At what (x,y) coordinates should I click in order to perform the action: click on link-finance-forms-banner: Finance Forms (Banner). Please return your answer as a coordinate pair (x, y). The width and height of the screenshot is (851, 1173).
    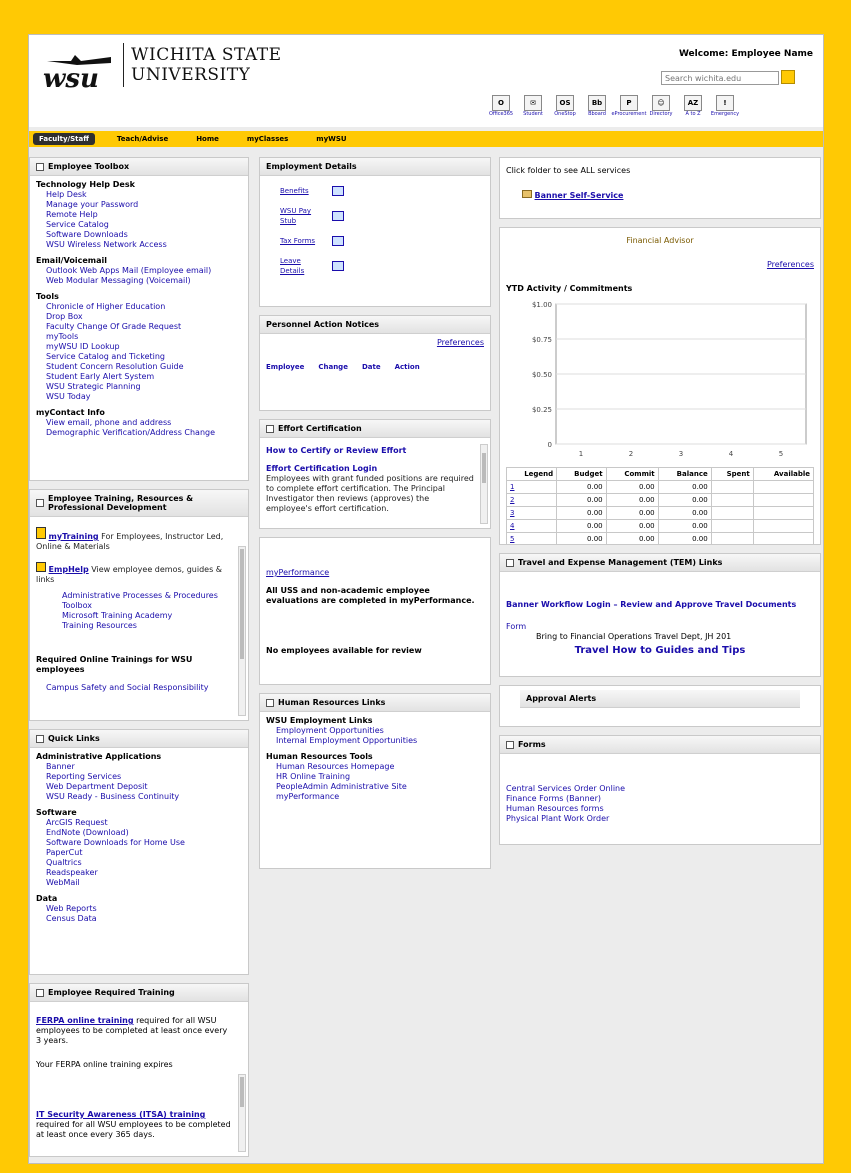
    Looking at the image, I should click on (660, 799).